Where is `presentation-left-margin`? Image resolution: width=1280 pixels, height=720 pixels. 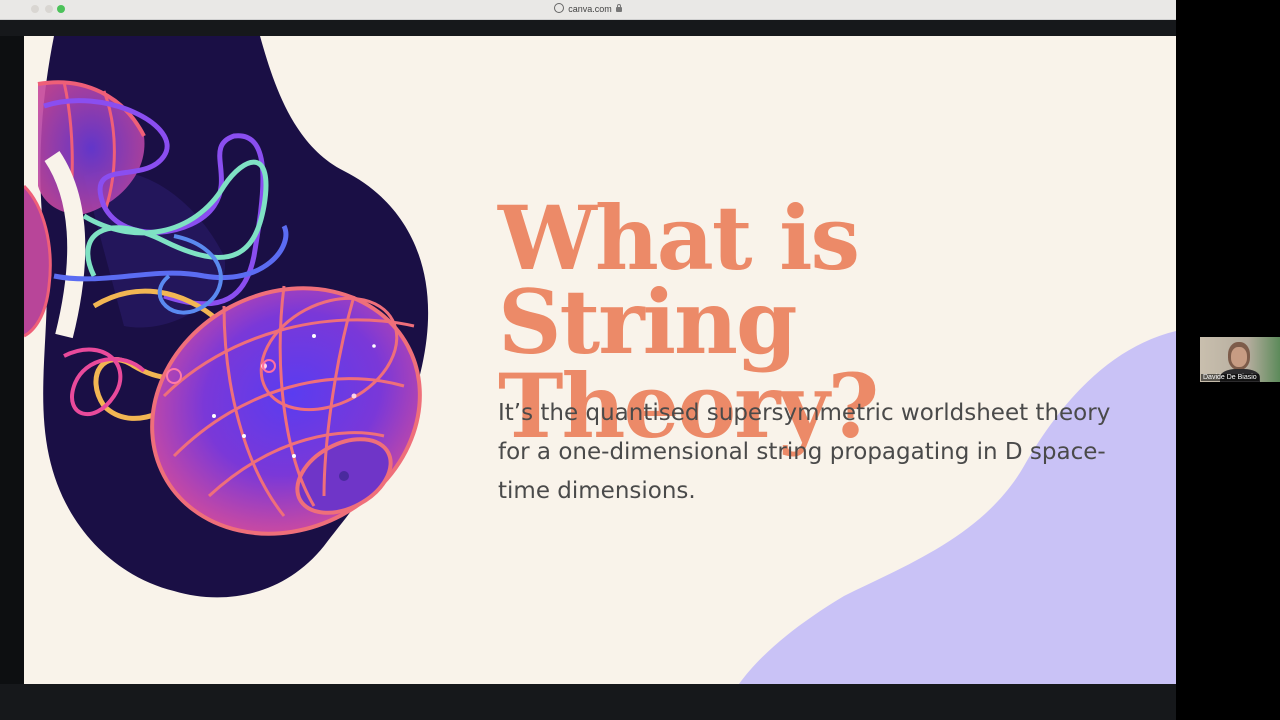
presentation-left-margin is located at coordinates (12, 360).